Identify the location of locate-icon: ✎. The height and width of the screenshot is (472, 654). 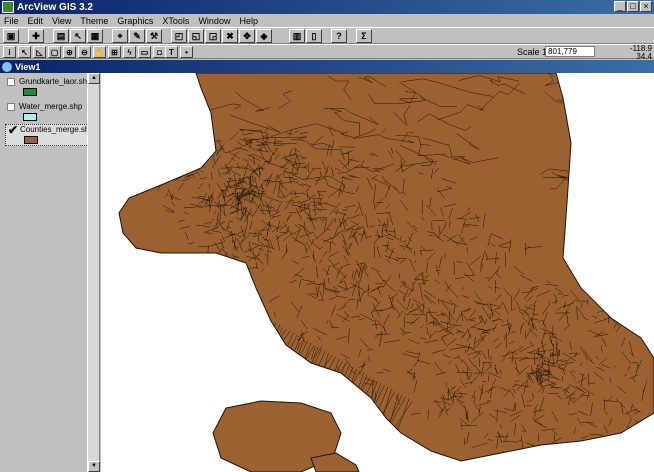
(137, 35).